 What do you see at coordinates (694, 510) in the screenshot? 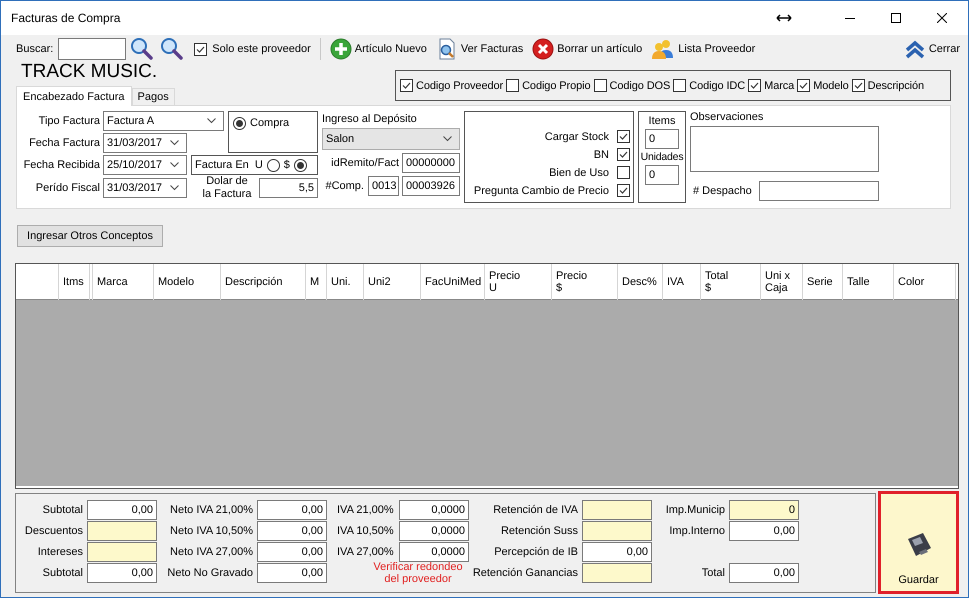
I see `field-label: Imp.Municip` at bounding box center [694, 510].